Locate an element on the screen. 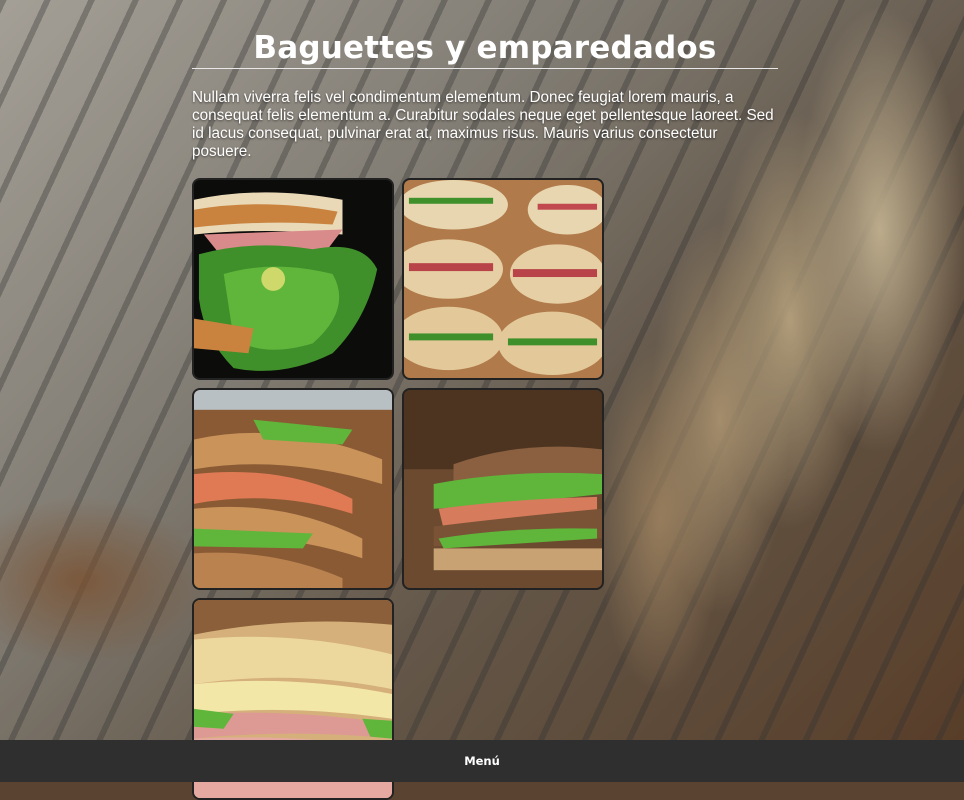  gallery-image-sandwich-platter is located at coordinates (293, 489).